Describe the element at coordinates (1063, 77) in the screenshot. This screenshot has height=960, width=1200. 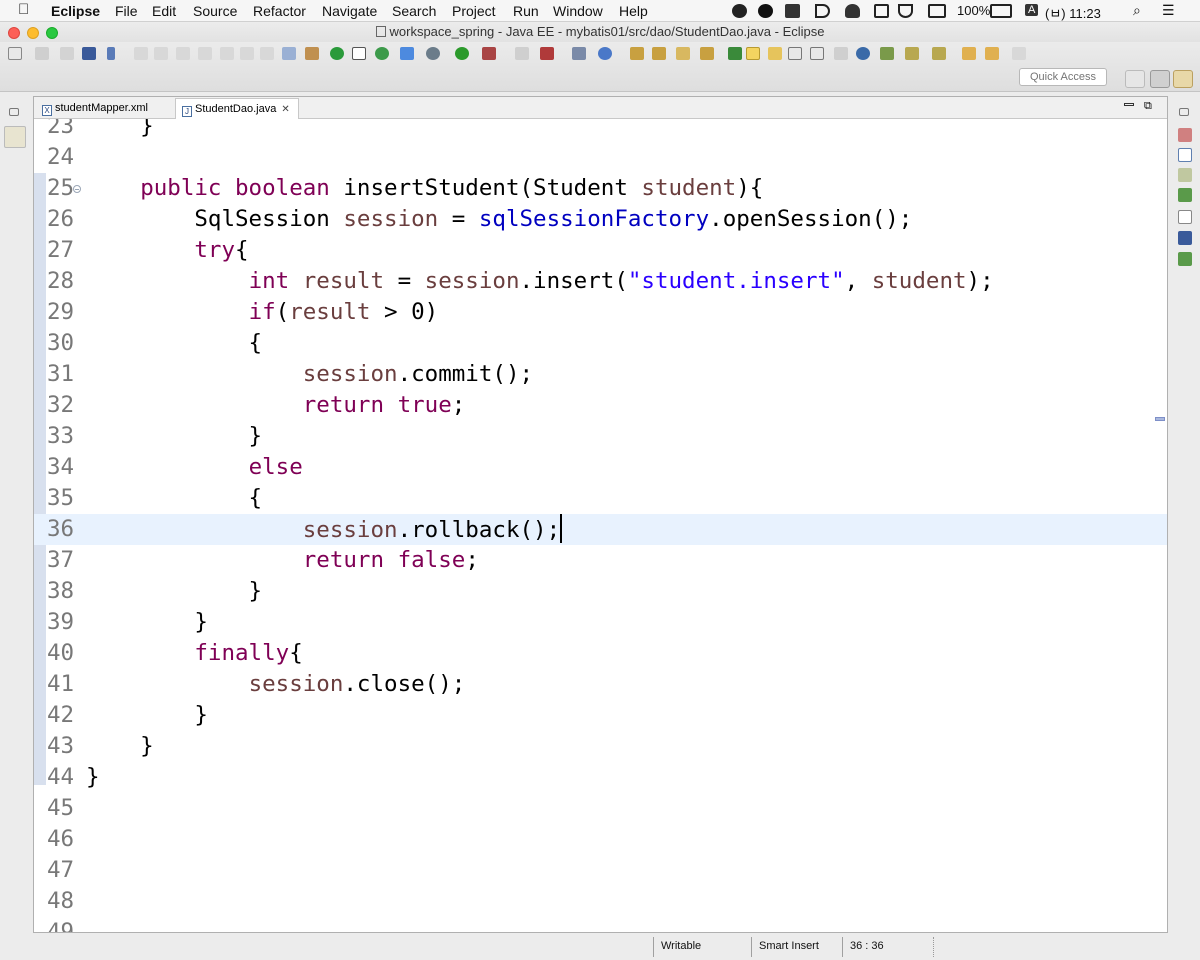
I see `quick-access-input` at that location.